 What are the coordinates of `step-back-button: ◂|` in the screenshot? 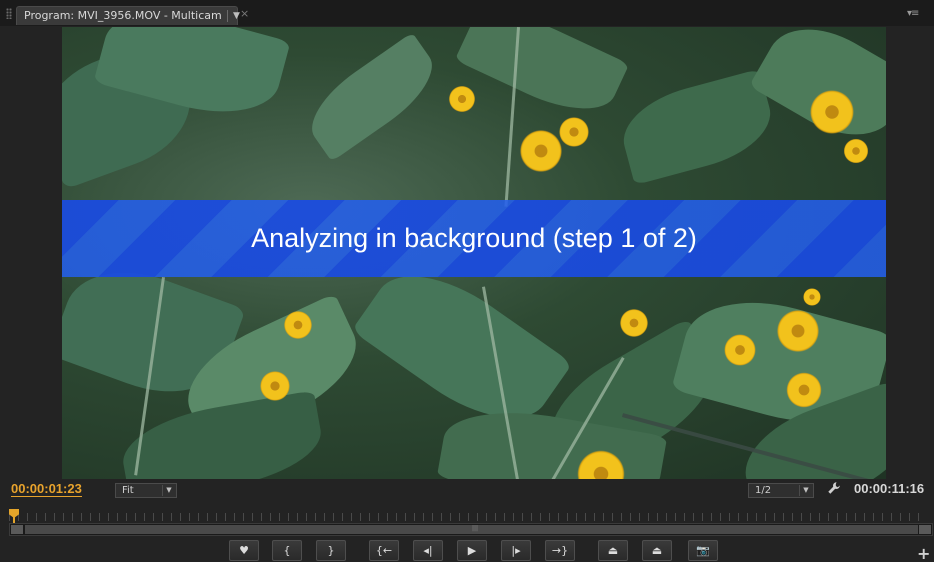 It's located at (428, 550).